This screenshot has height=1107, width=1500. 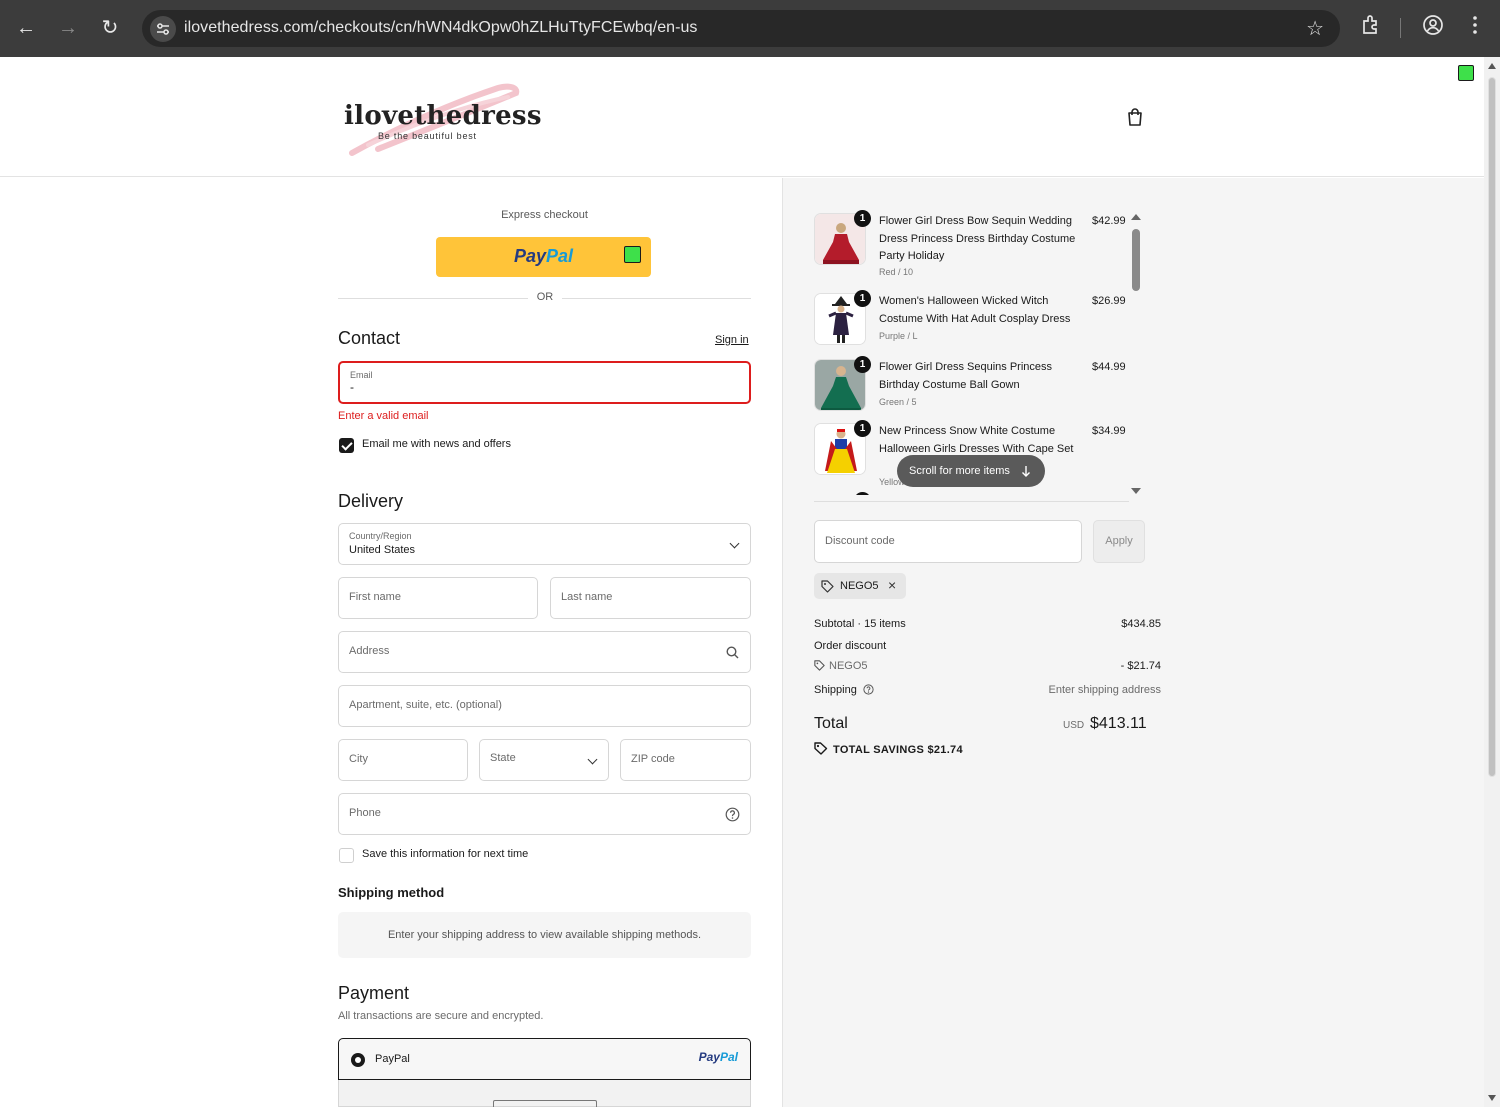 What do you see at coordinates (352, 387) in the screenshot?
I see `email-value: -` at bounding box center [352, 387].